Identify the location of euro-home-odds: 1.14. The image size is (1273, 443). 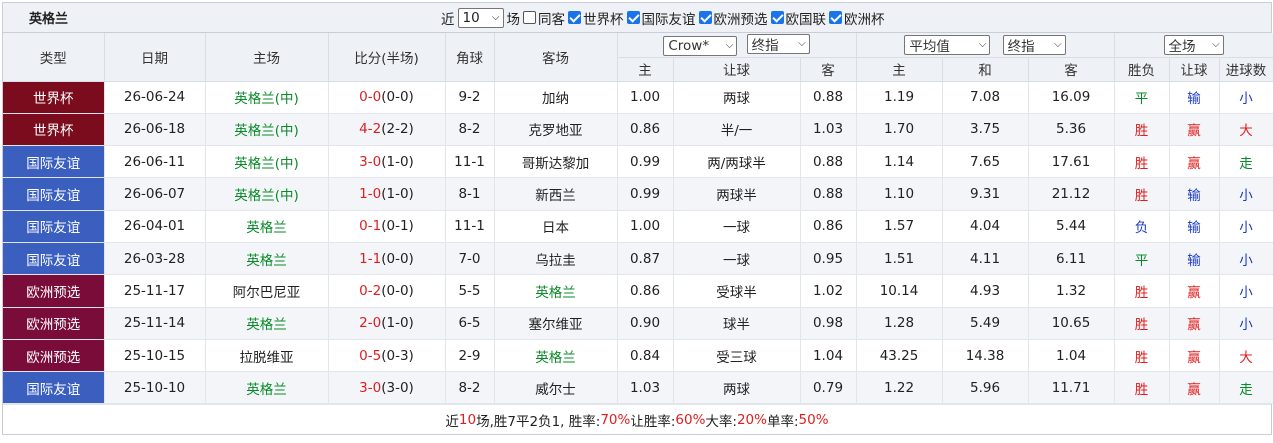
(899, 162).